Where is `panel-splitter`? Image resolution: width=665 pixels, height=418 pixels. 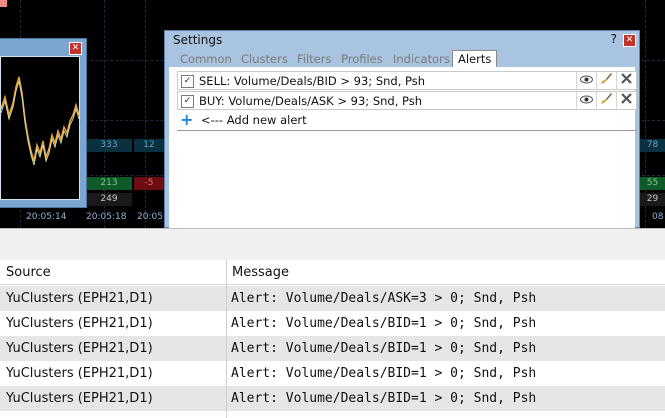
panel-splitter is located at coordinates (332, 244).